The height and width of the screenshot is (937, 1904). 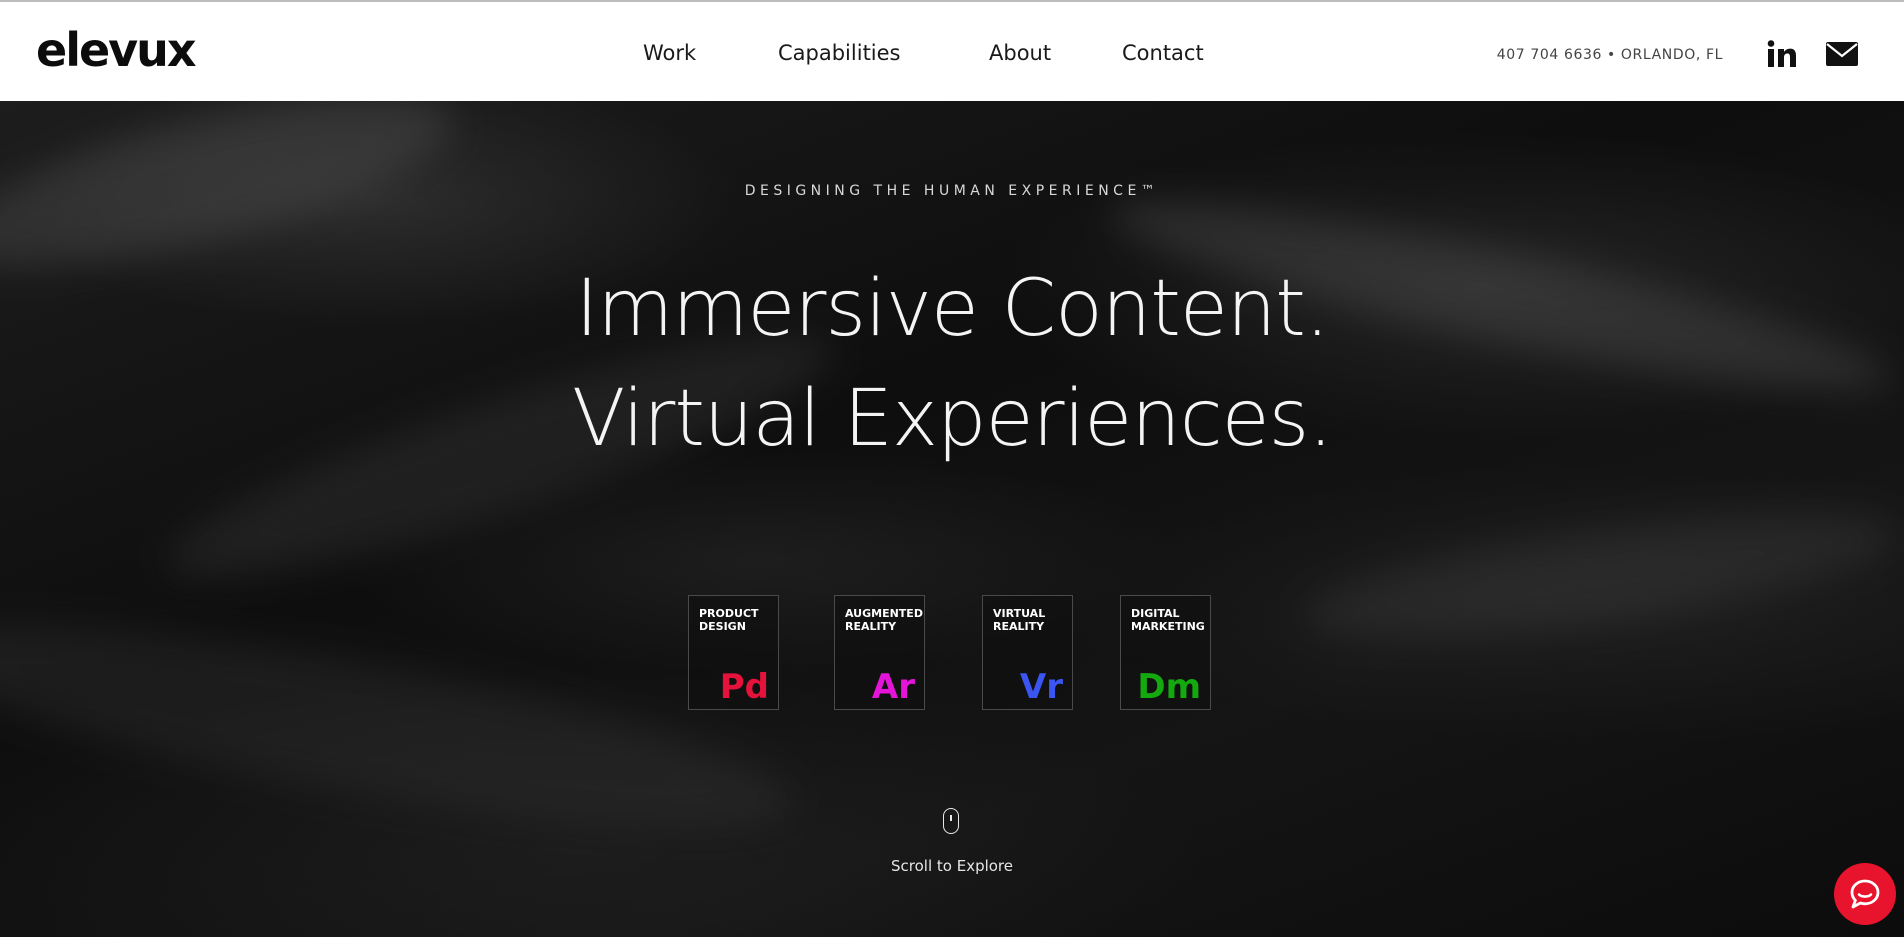 I want to click on chat-bubble-icon, so click(x=1865, y=894).